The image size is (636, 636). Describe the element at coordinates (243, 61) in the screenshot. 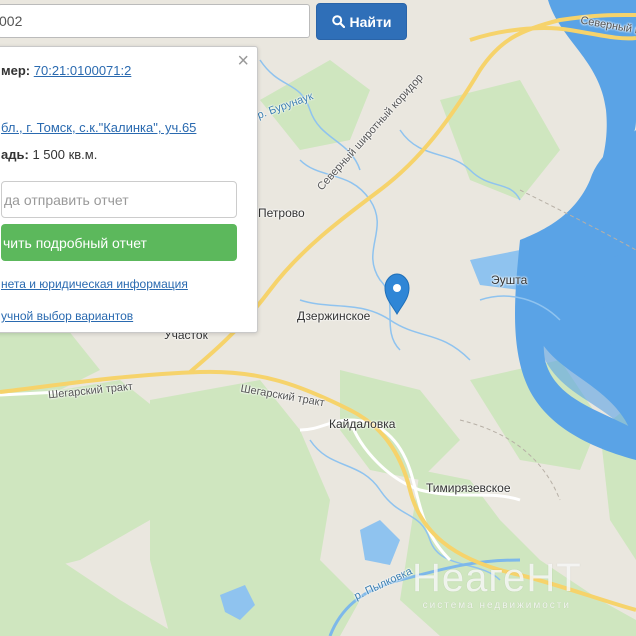

I see `close-icon: ×` at that location.